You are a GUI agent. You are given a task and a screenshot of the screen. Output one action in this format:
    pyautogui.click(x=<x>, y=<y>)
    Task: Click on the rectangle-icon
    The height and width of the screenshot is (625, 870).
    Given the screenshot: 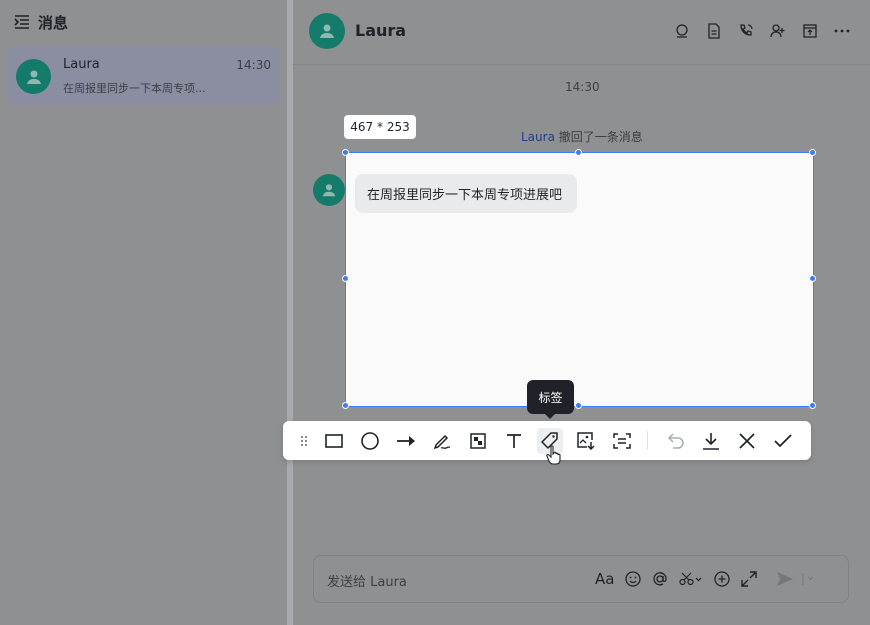 What is the action you would take?
    pyautogui.click(x=334, y=441)
    